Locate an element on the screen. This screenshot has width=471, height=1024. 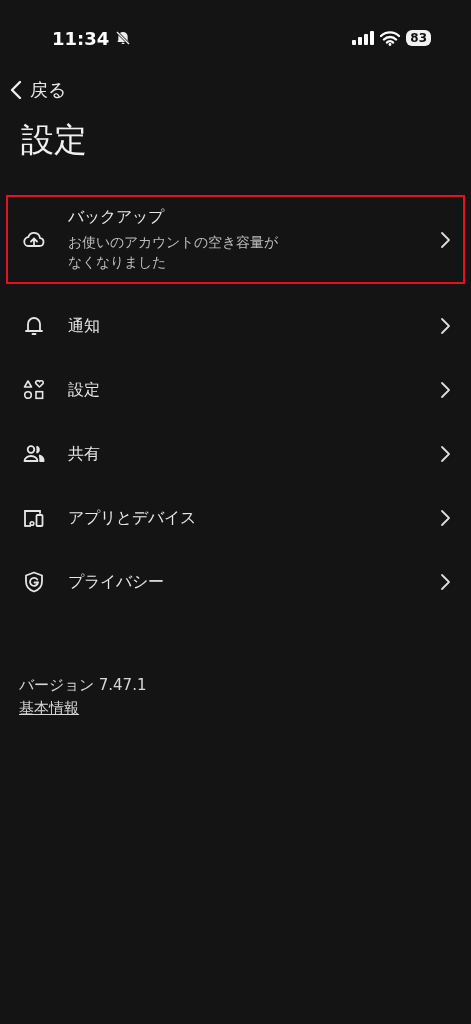
item-label: 設定 is located at coordinates (84, 390).